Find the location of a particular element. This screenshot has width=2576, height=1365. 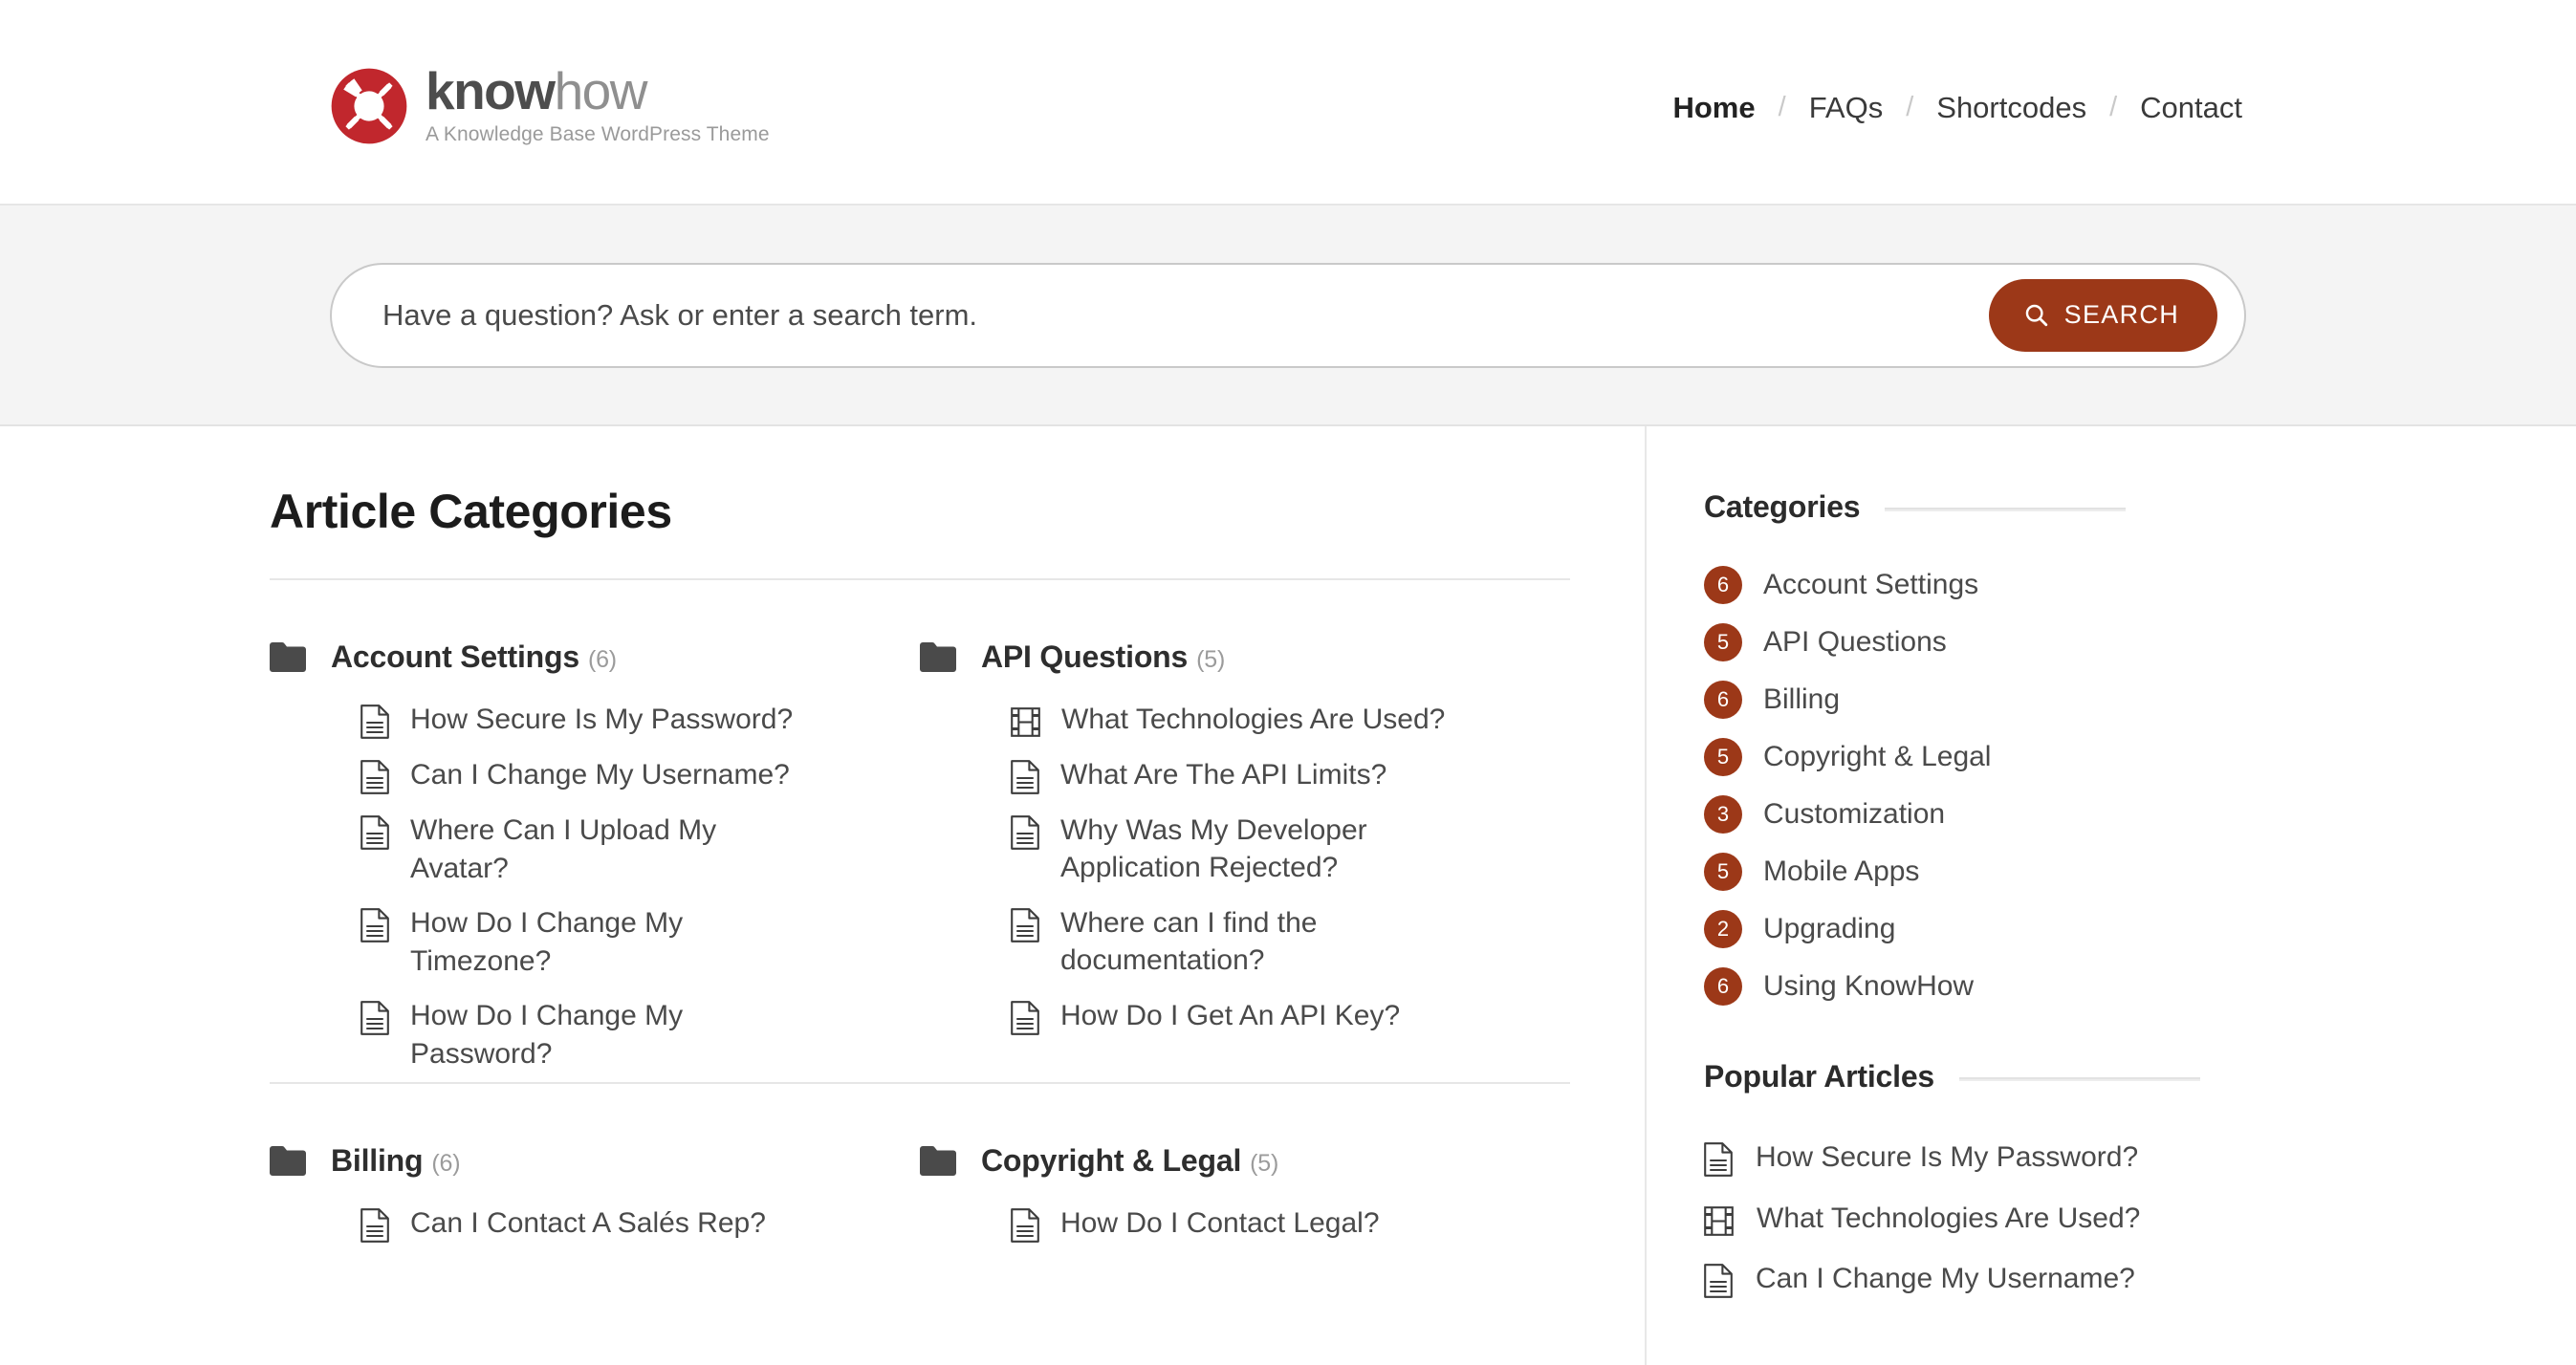

sidebar-category-link: Using KnowHow is located at coordinates (1868, 986).